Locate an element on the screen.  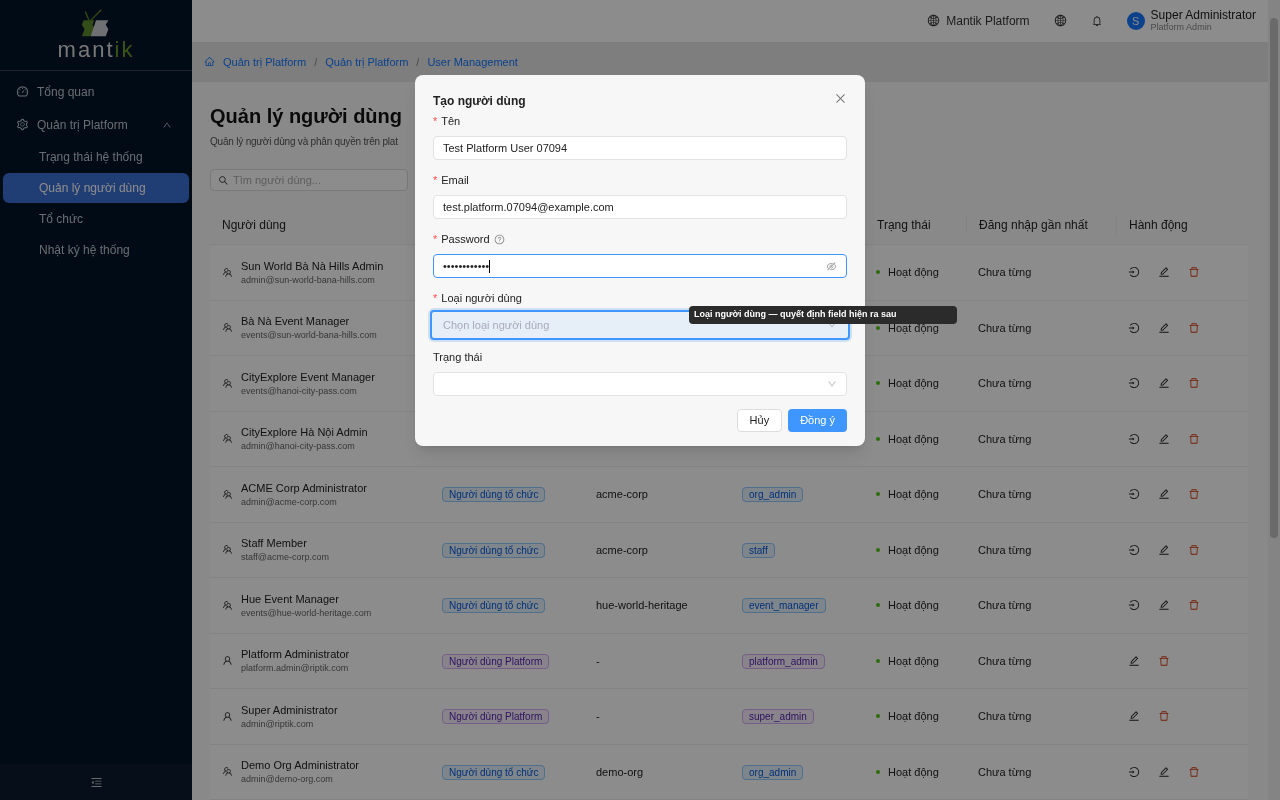
nav-item: Nhật ký hệ thống is located at coordinates (96, 250).